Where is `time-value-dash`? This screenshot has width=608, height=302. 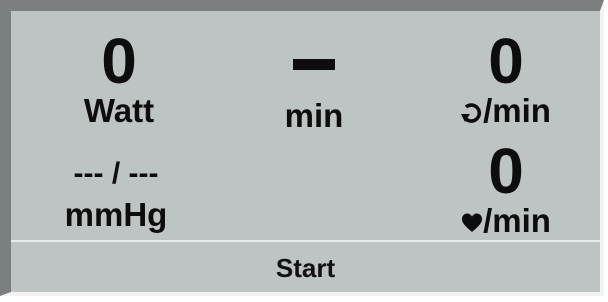
time-value-dash is located at coordinates (314, 64).